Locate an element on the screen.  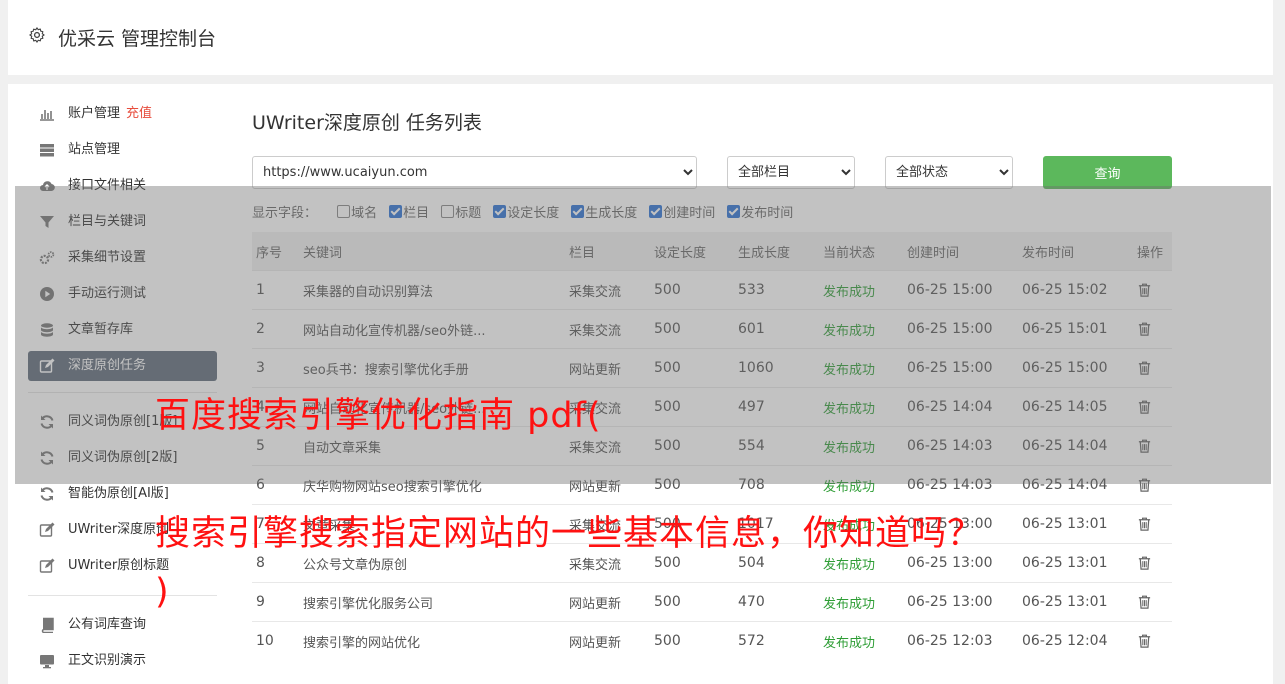
cell-kw: 搜索引擎的网站优化 is located at coordinates (432, 640).